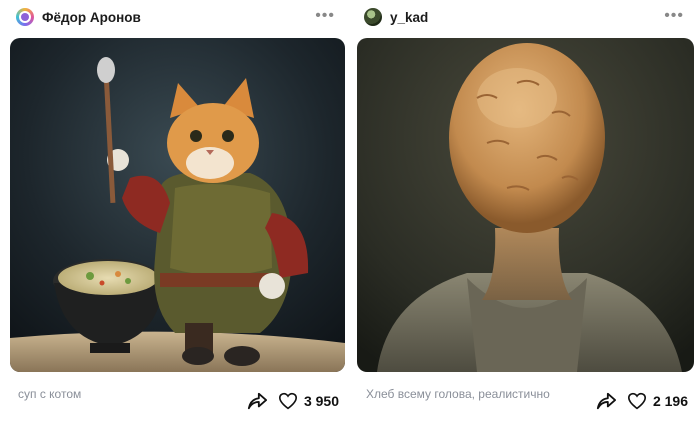 This screenshot has height=425, width=700. I want to click on author-name: y_kad, so click(409, 17).